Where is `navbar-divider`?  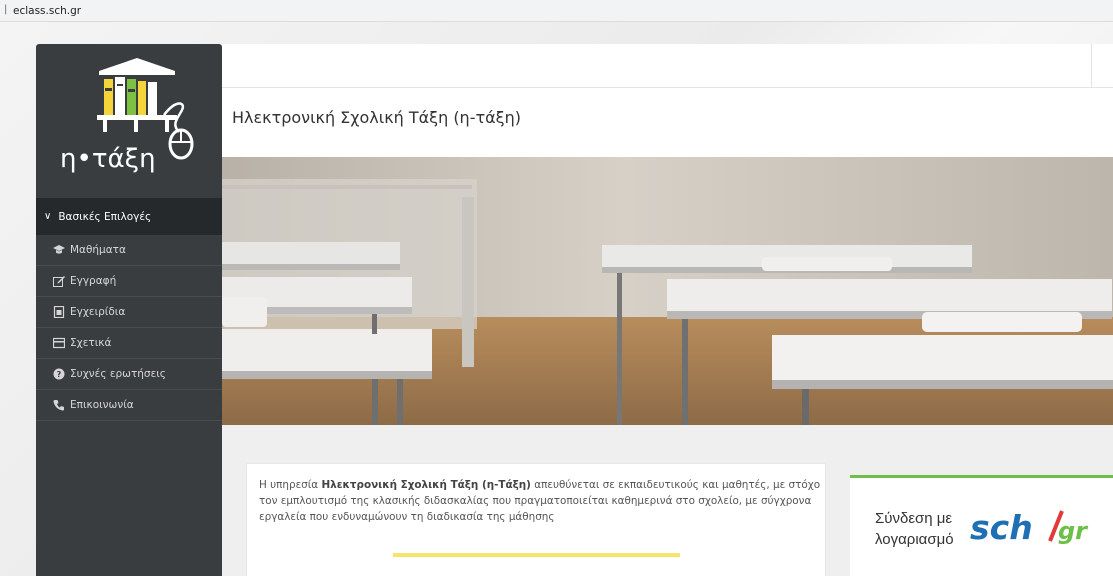 navbar-divider is located at coordinates (1091, 66).